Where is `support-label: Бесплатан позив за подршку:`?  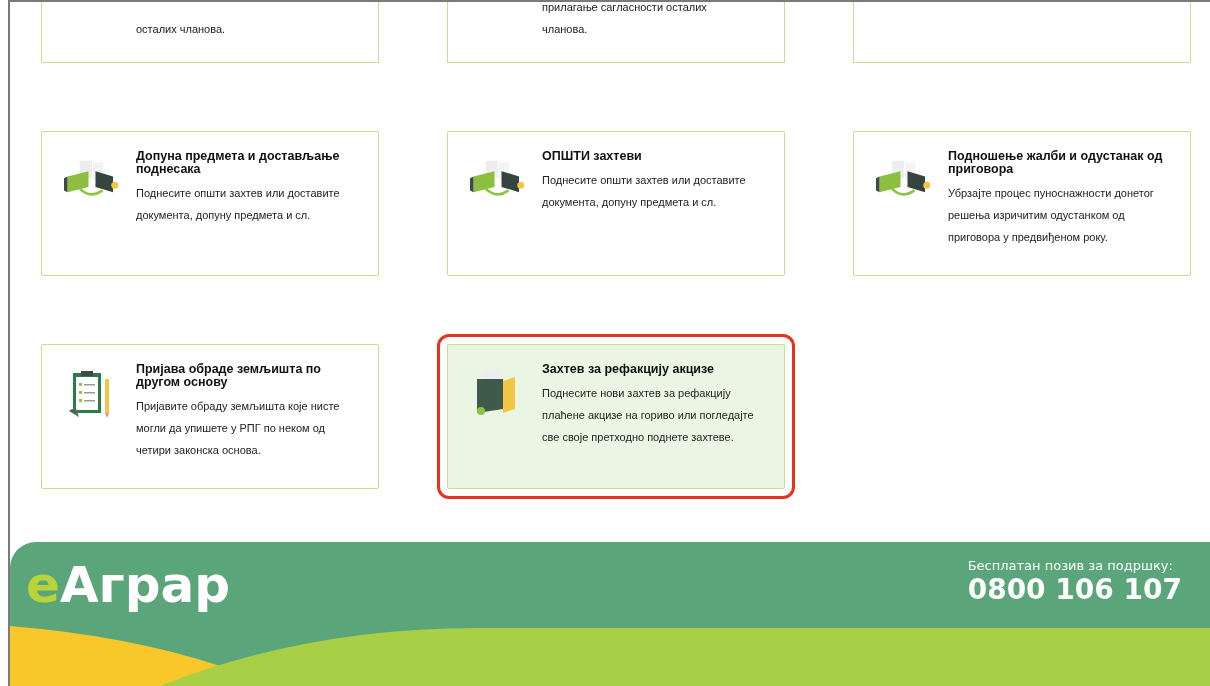
support-label: Бесплатан позив за подршку: is located at coordinates (1070, 565).